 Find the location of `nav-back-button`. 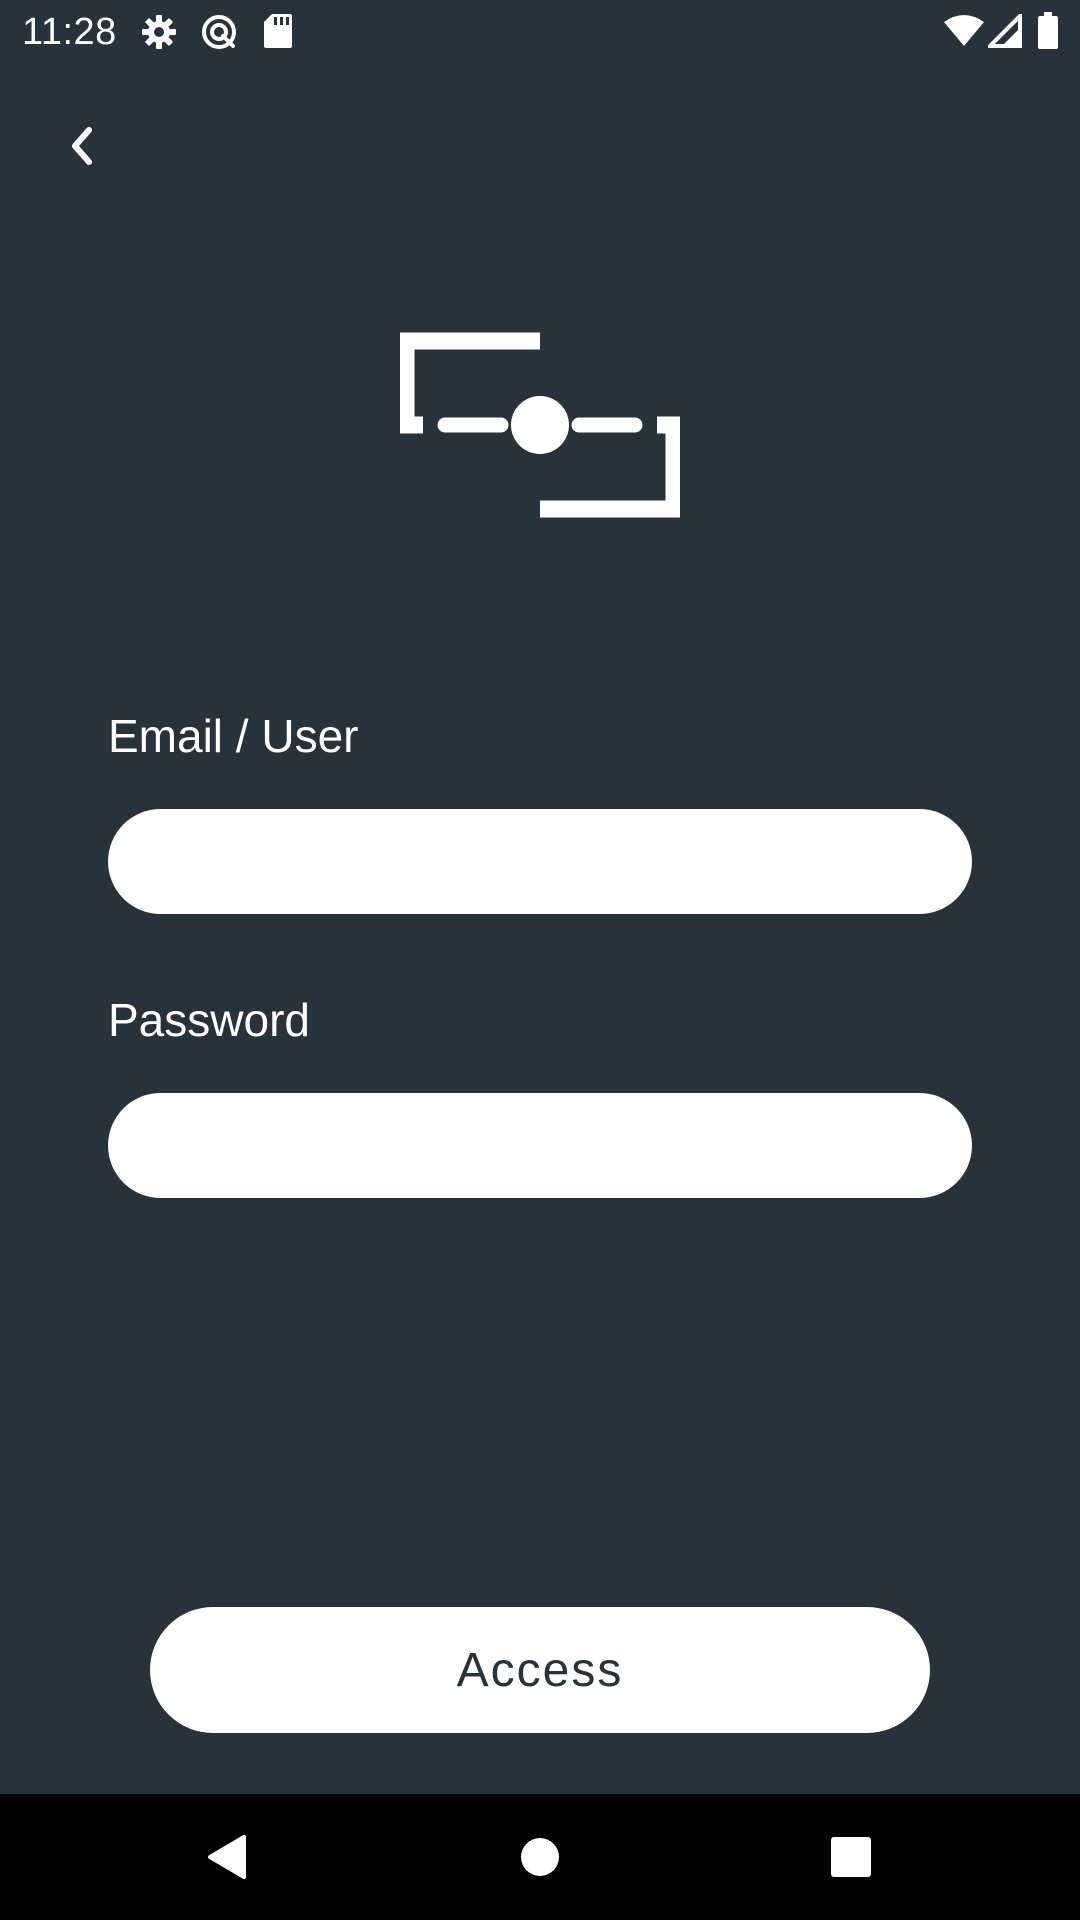

nav-back-button is located at coordinates (226, 1857).